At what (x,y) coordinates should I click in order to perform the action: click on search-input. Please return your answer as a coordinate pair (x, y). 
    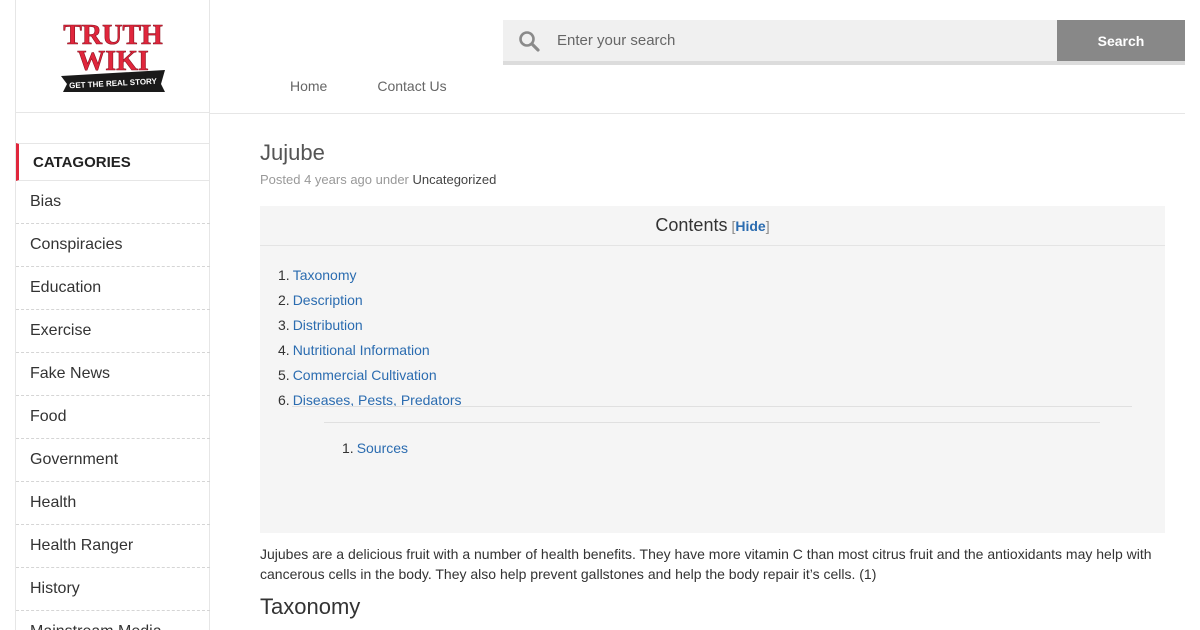
    Looking at the image, I should click on (806, 40).